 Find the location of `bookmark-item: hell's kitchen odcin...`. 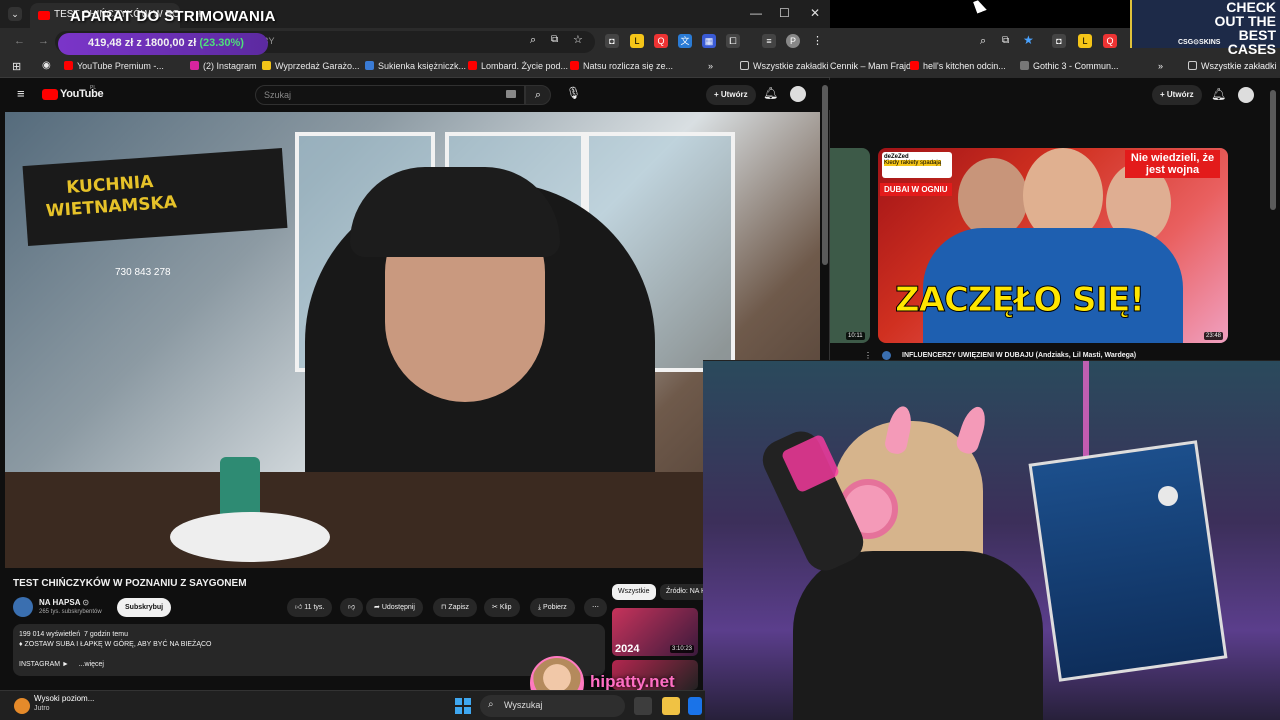

bookmark-item: hell's kitchen odcin... is located at coordinates (958, 66).